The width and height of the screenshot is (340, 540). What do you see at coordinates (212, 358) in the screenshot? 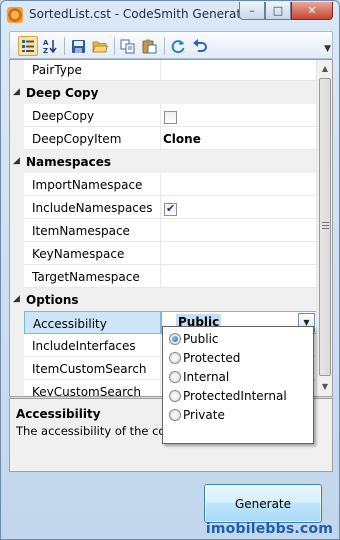
I see `option-label: Protected` at bounding box center [212, 358].